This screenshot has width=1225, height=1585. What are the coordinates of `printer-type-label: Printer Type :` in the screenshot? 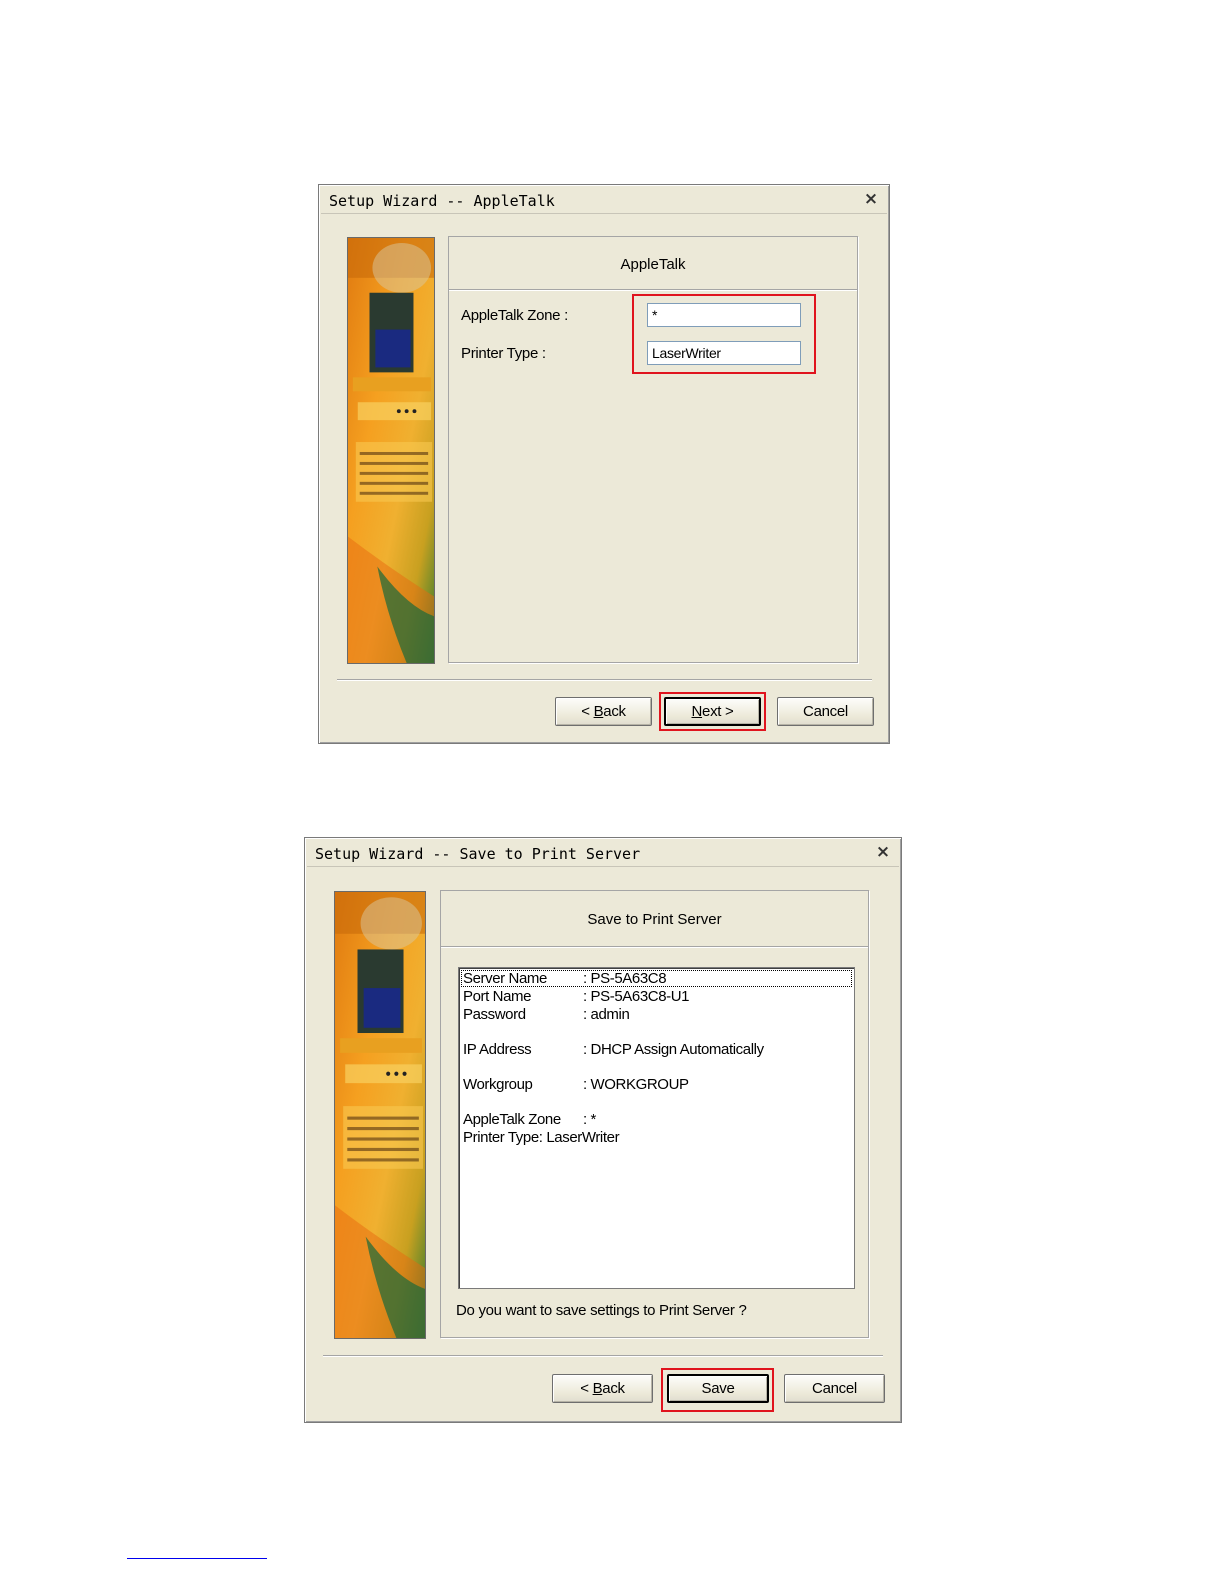 It's located at (503, 353).